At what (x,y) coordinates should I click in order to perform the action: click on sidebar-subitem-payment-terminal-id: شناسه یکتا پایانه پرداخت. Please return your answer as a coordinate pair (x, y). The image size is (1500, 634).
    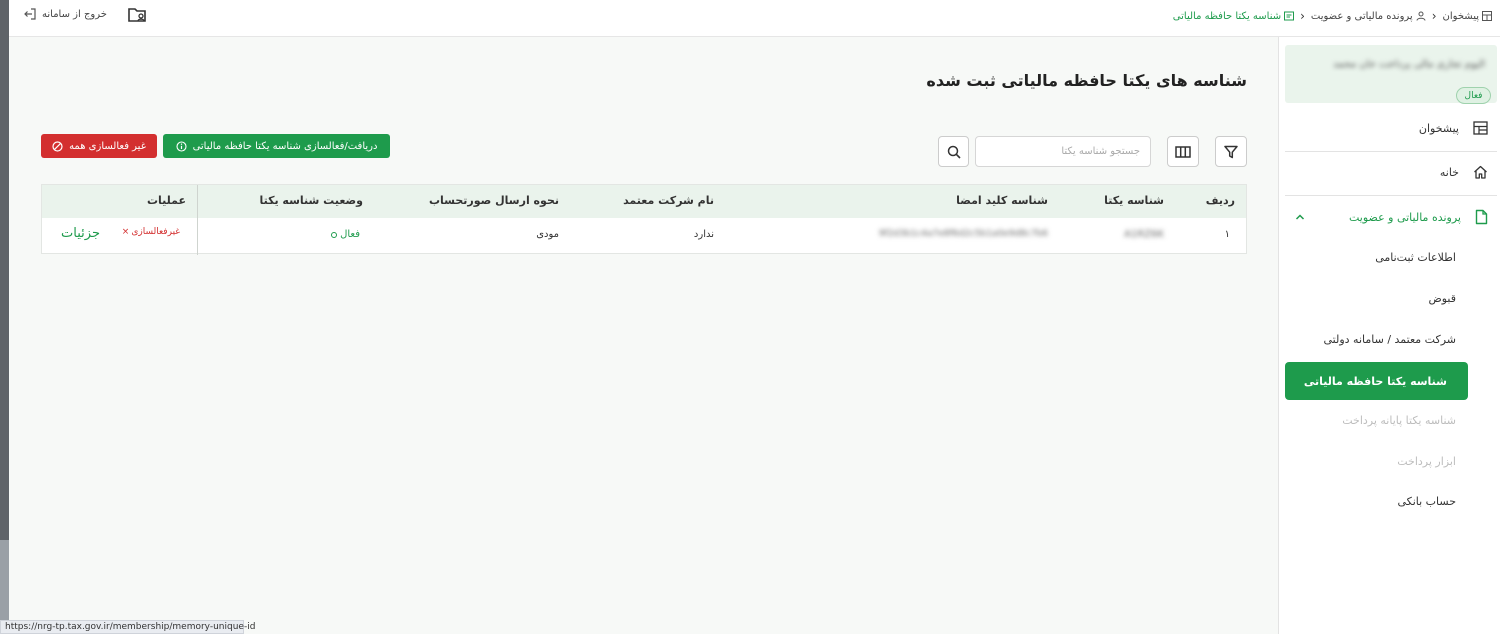
    Looking at the image, I should click on (1399, 420).